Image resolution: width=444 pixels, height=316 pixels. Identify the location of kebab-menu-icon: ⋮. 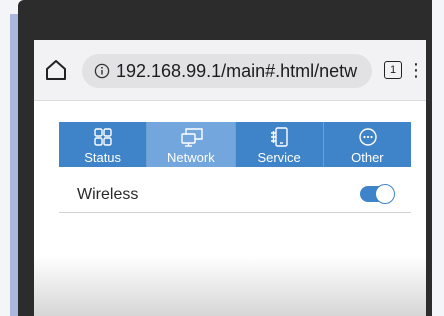
(416, 70).